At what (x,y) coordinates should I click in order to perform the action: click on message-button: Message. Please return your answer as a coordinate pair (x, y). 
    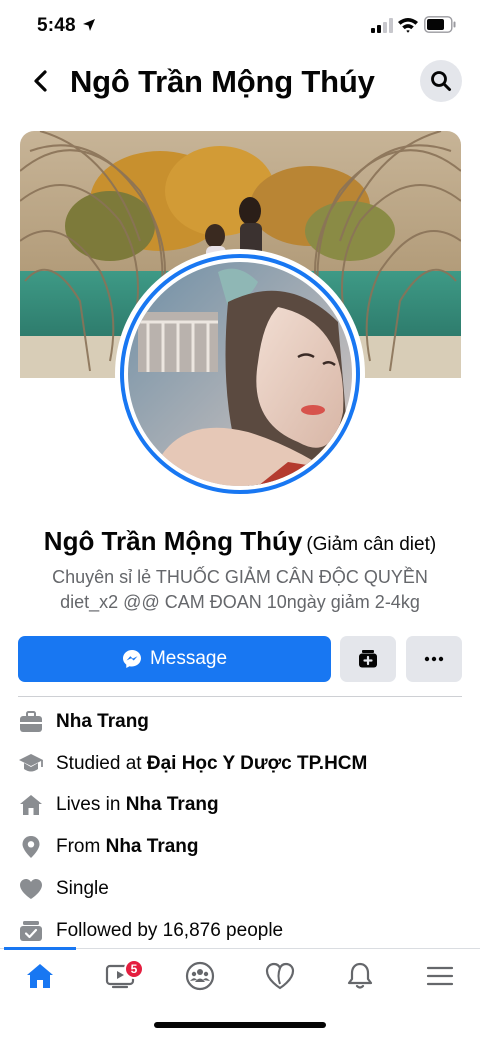
    Looking at the image, I should click on (174, 659).